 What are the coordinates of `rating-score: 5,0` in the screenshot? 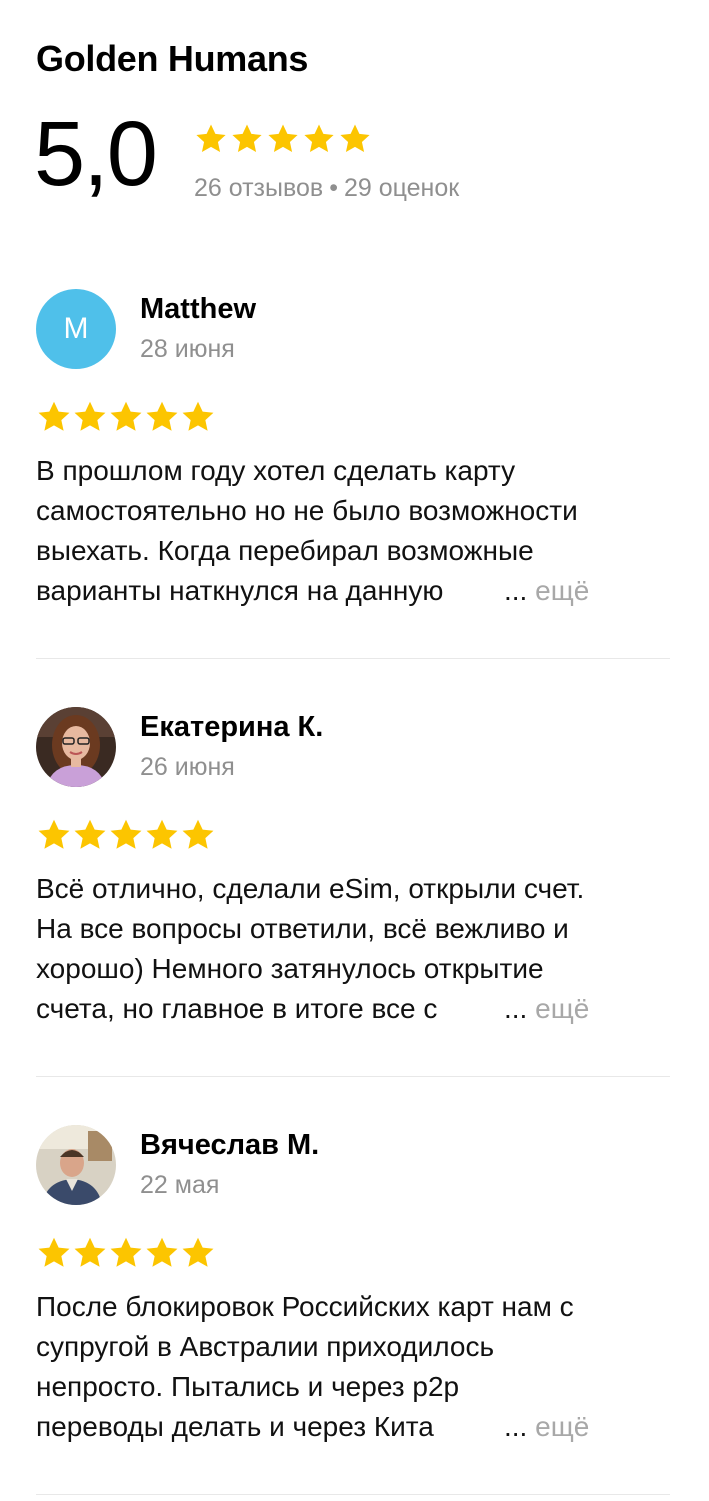 It's located at (96, 154).